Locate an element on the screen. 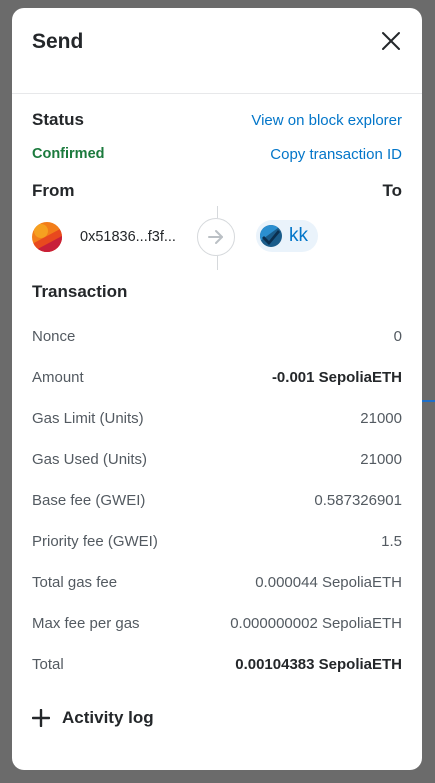 This screenshot has height=783, width=435. tx-value: 0 is located at coordinates (397, 336).